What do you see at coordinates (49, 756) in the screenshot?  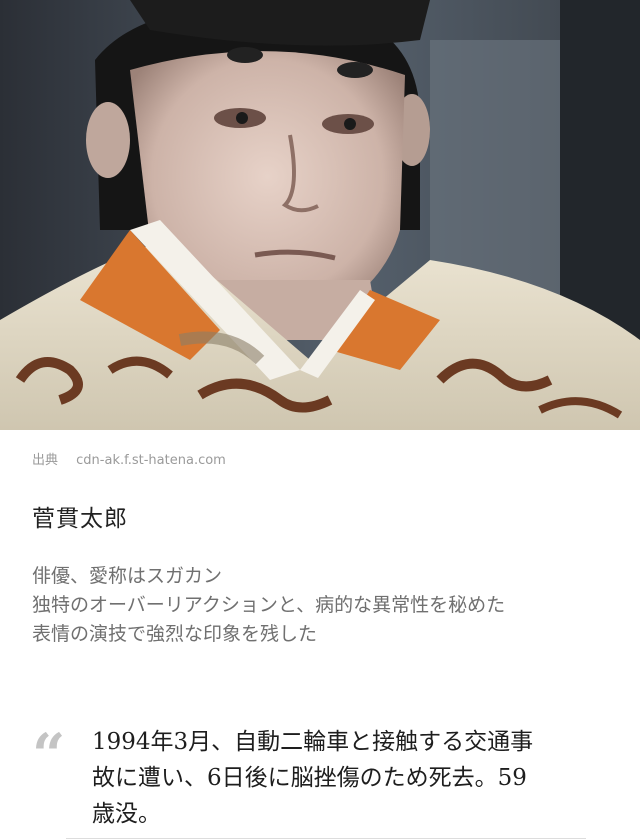 I see `quote-mark-icon: “` at bounding box center [49, 756].